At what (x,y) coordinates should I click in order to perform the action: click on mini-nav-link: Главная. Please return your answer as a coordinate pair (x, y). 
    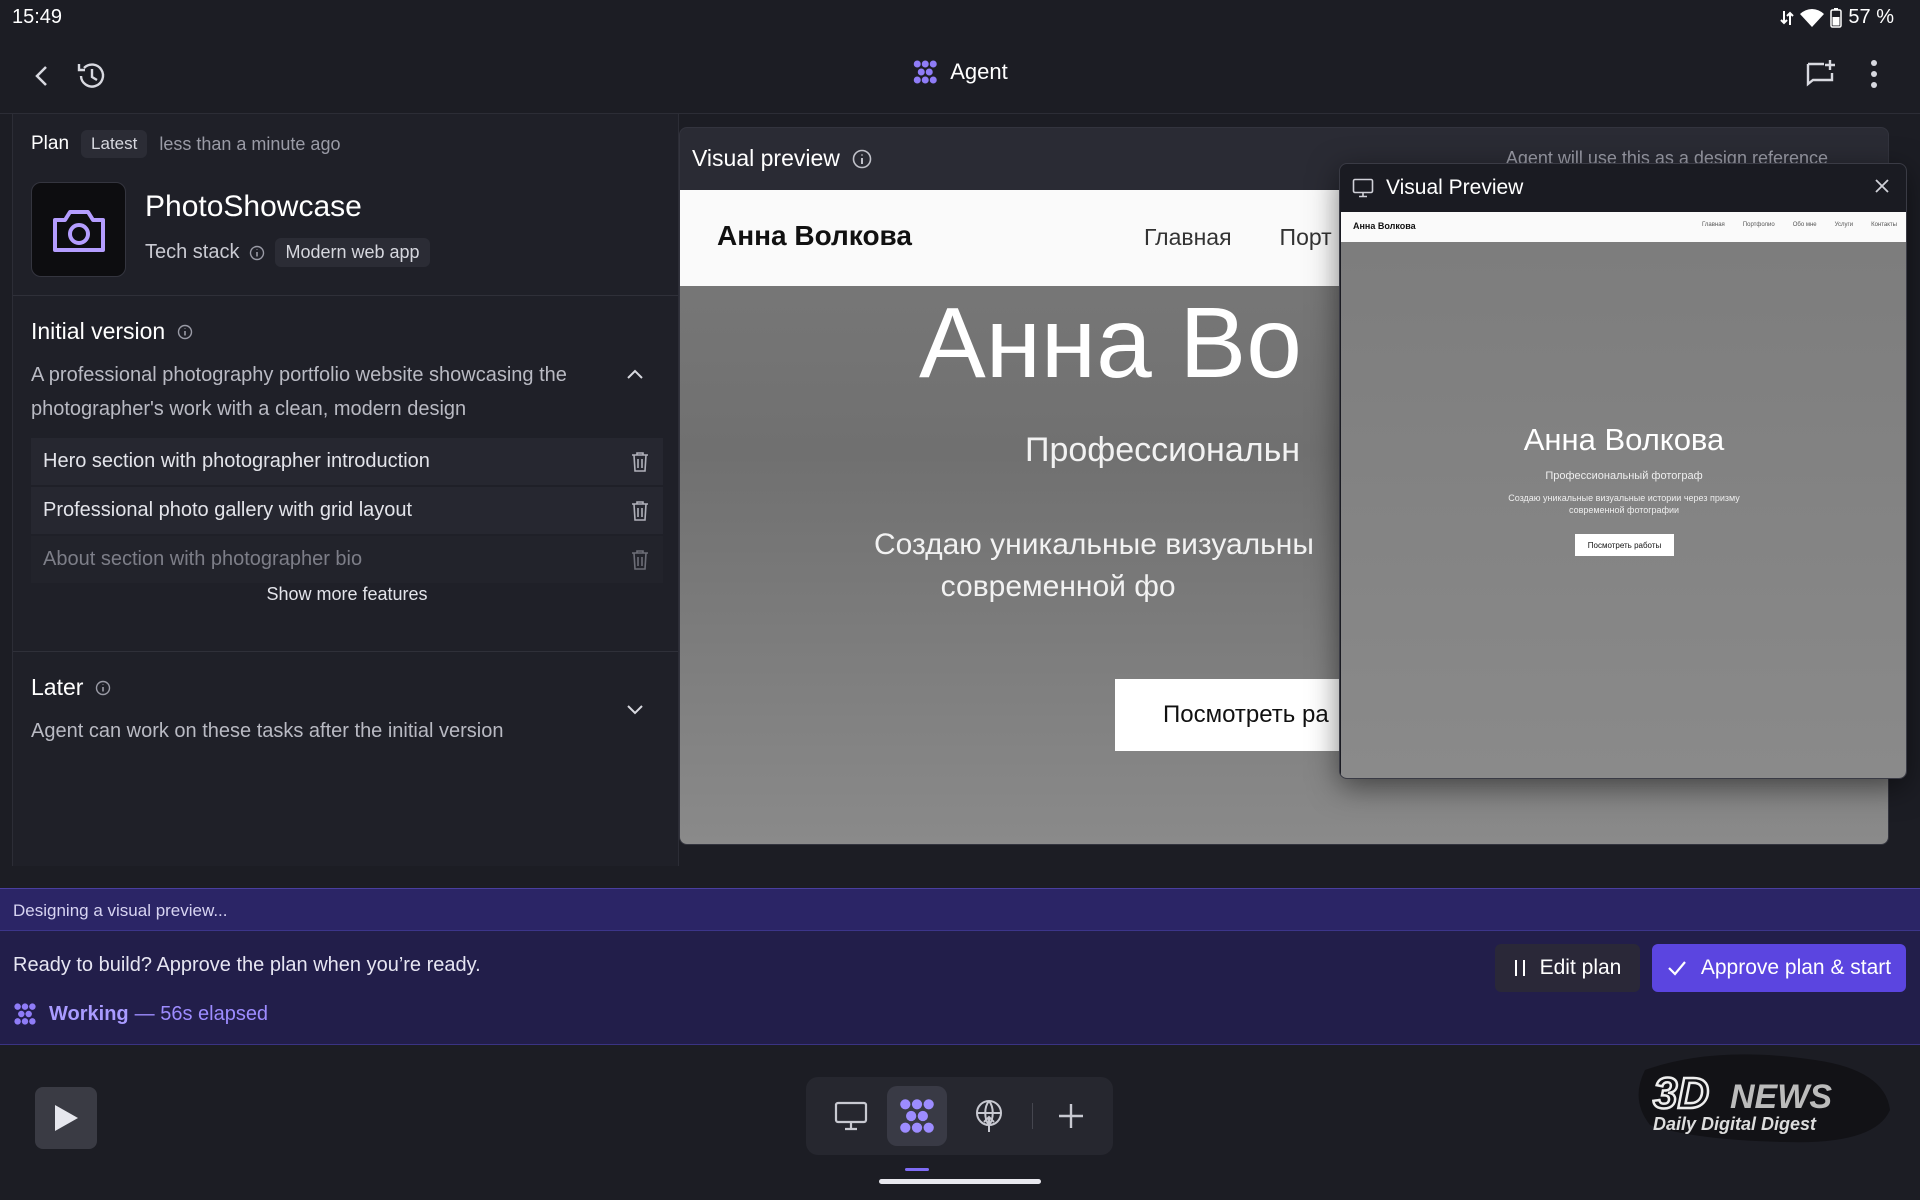
    Looking at the image, I should click on (1713, 225).